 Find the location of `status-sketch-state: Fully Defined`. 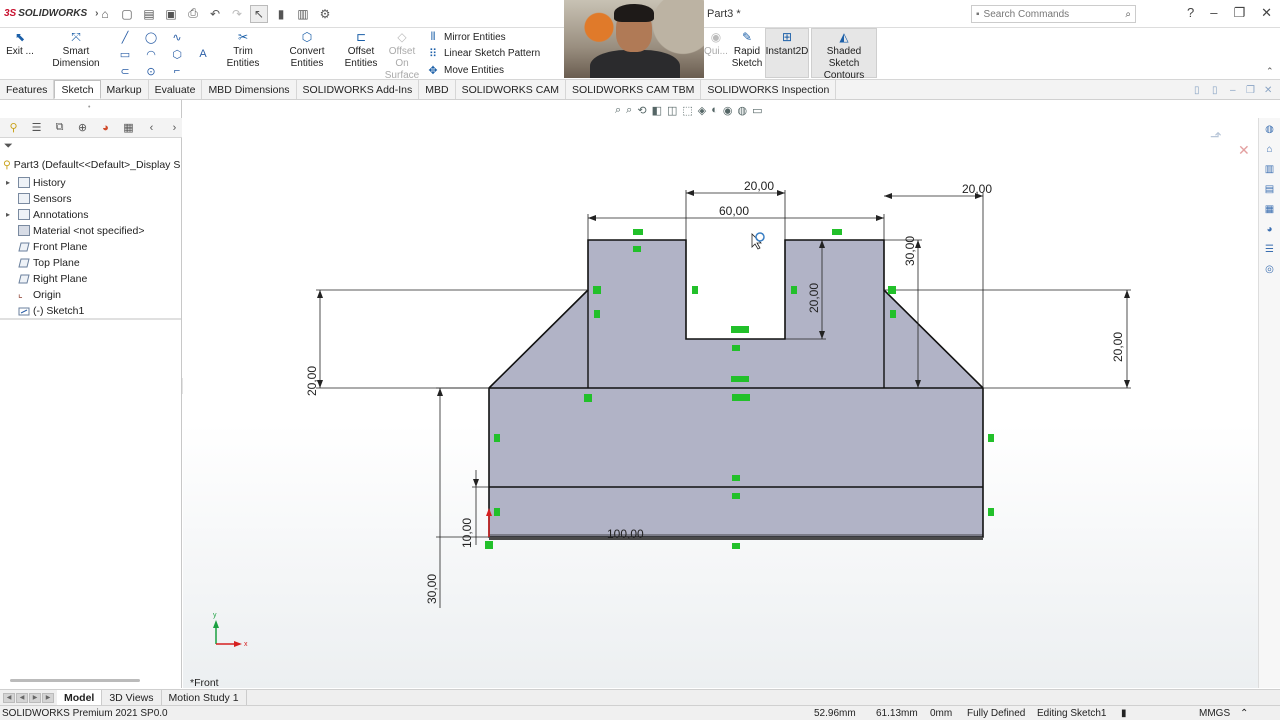

status-sketch-state: Fully Defined is located at coordinates (996, 713).